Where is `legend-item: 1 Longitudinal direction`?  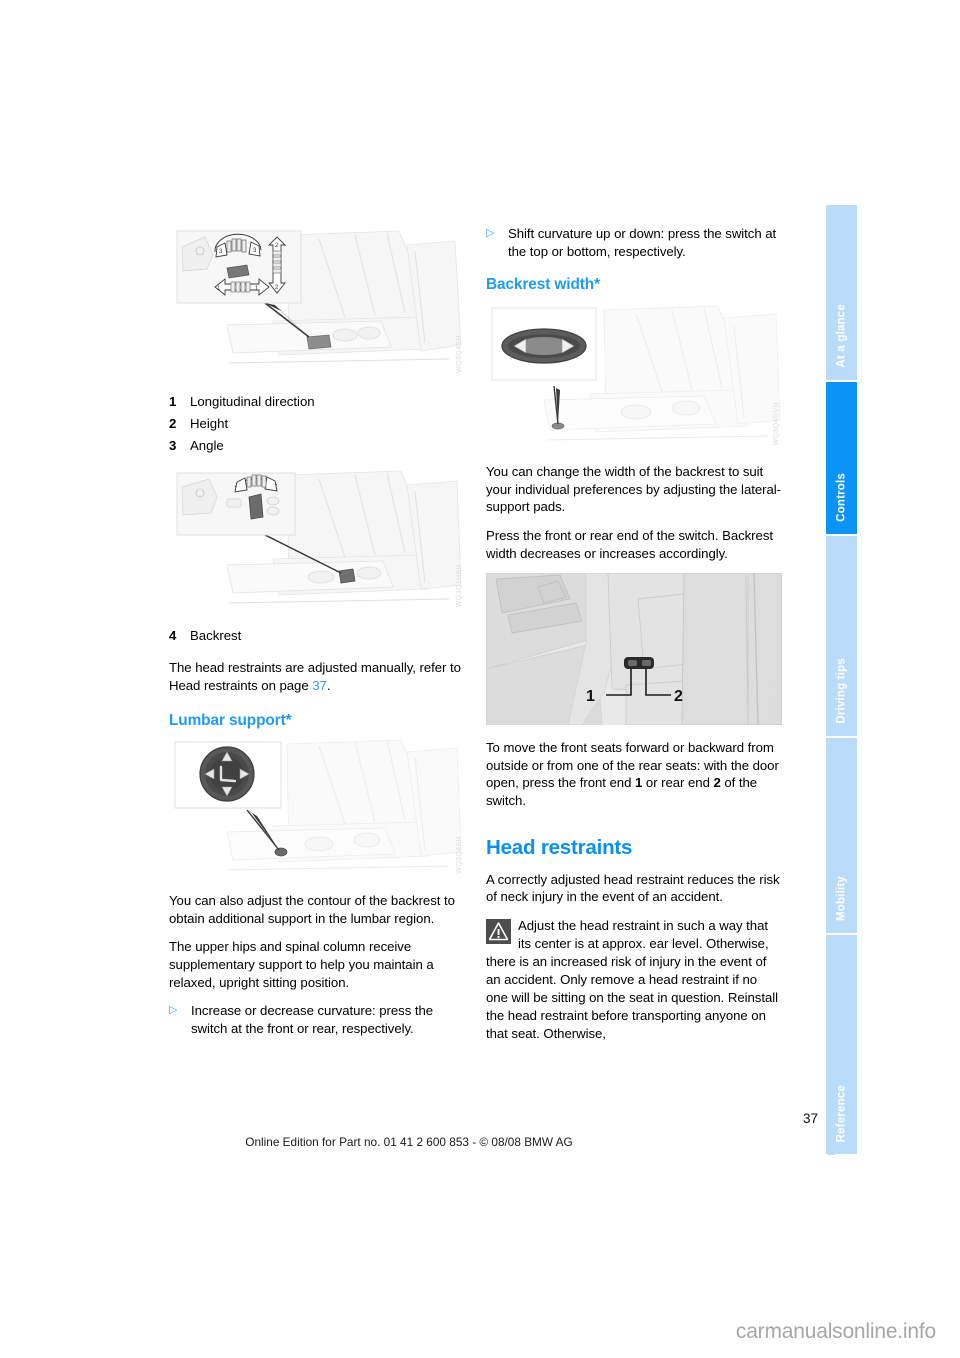 legend-item: 1 Longitudinal direction is located at coordinates (317, 402).